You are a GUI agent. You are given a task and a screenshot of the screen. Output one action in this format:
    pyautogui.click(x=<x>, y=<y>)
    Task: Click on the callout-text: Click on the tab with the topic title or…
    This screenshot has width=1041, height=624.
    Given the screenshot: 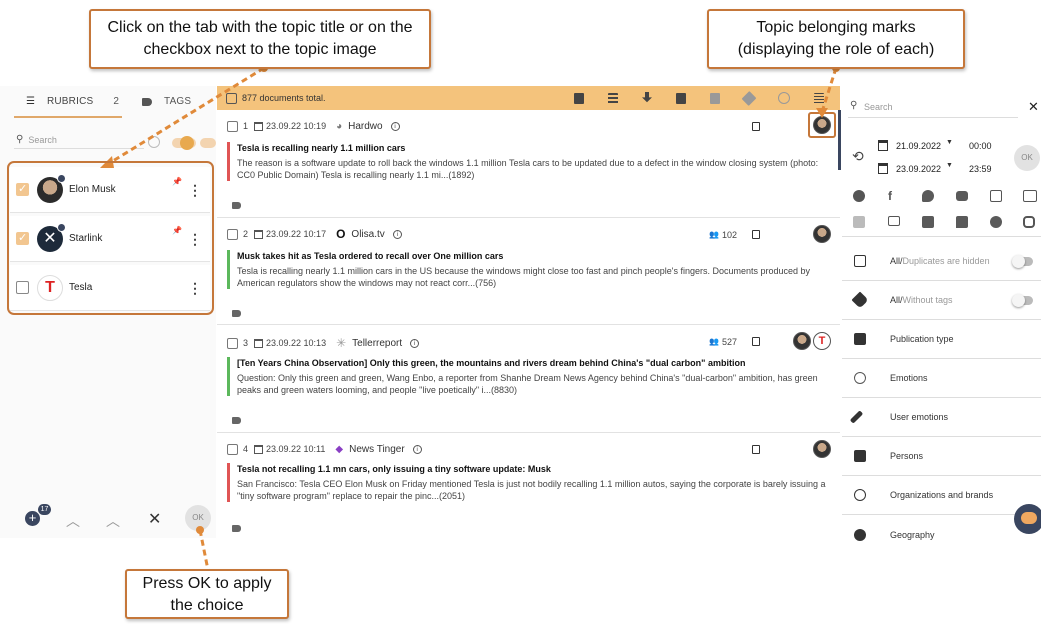 What is the action you would take?
    pyautogui.click(x=260, y=38)
    